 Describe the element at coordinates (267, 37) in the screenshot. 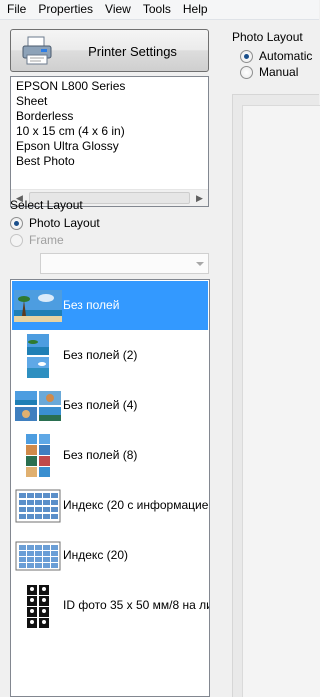

I see `photo-layout-title: Photo Layout` at that location.